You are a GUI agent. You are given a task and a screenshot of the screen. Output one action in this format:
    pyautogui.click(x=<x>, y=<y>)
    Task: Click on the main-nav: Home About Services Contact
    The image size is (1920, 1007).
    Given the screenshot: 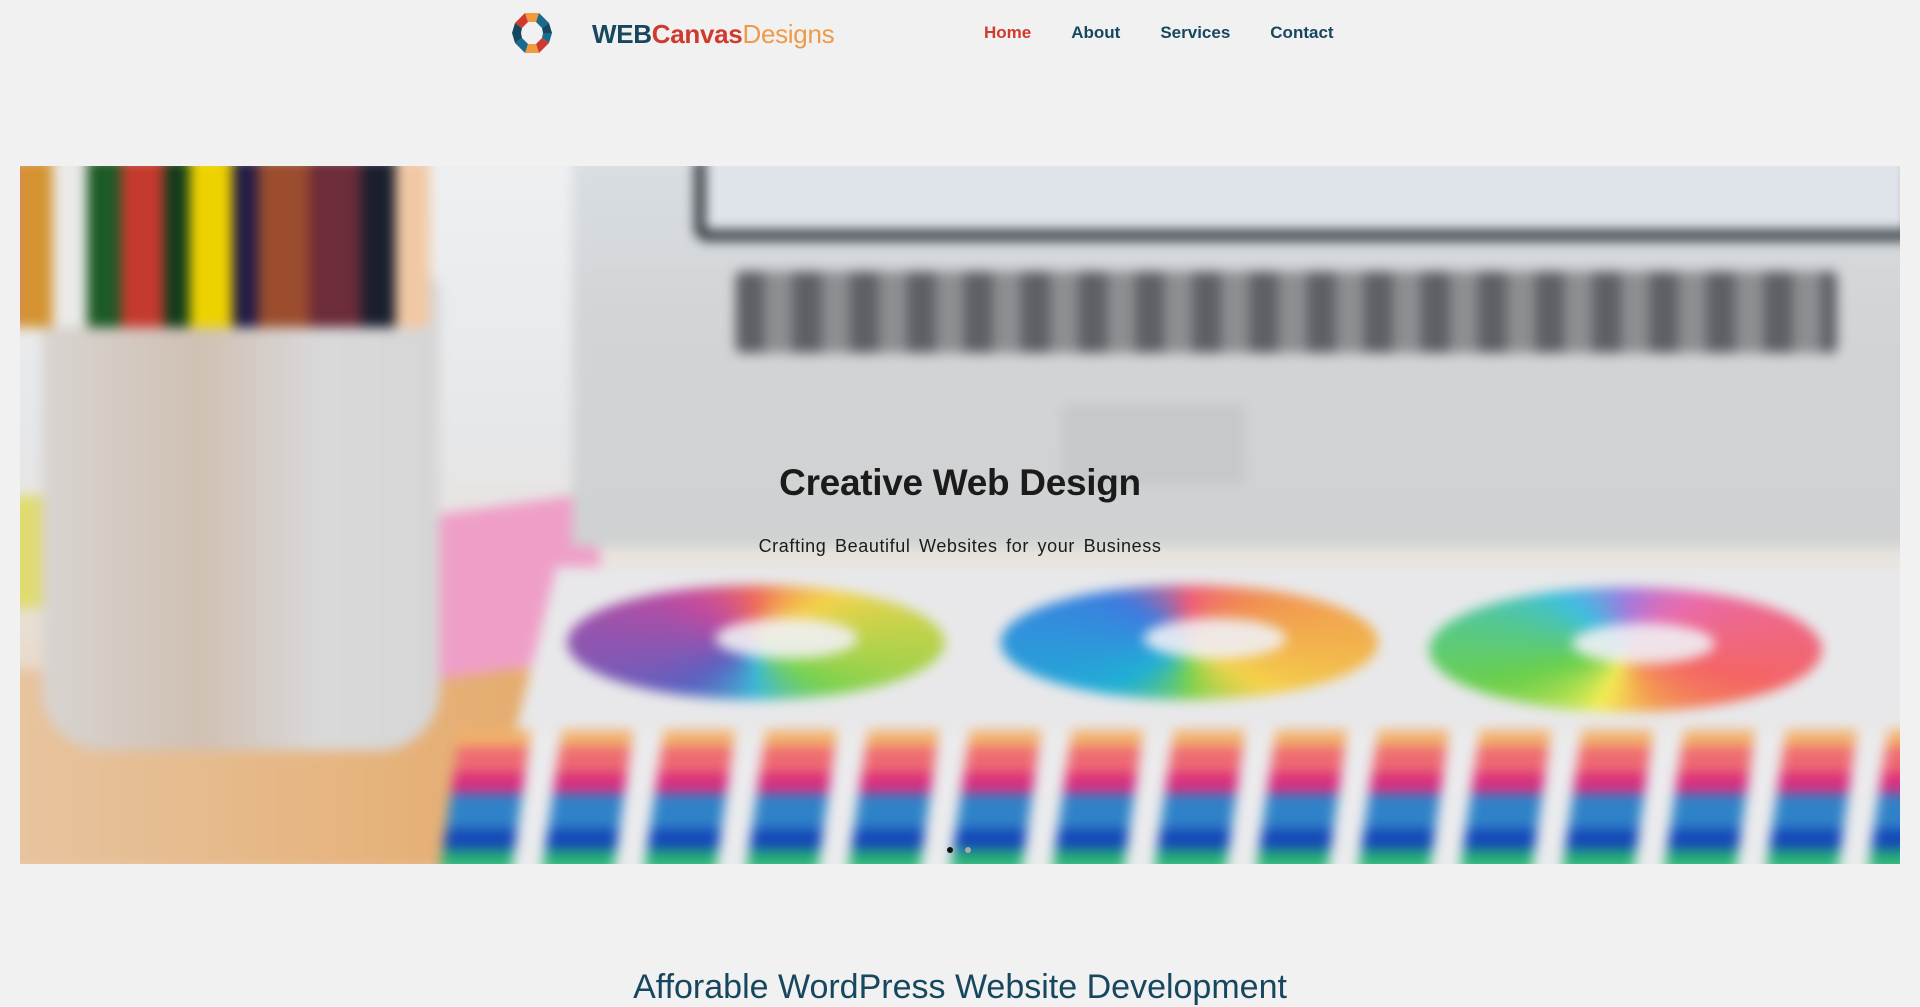 What is the action you would take?
    pyautogui.click(x=1179, y=33)
    